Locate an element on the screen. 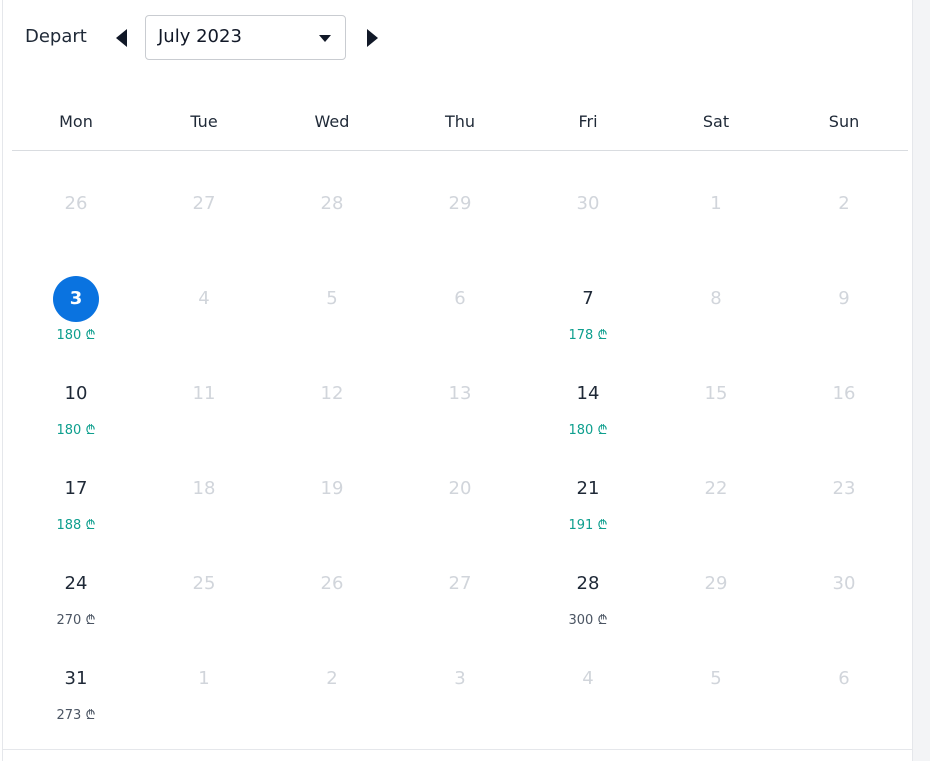 The image size is (930, 761). calendar-day: 12 is located at coordinates (332, 397).